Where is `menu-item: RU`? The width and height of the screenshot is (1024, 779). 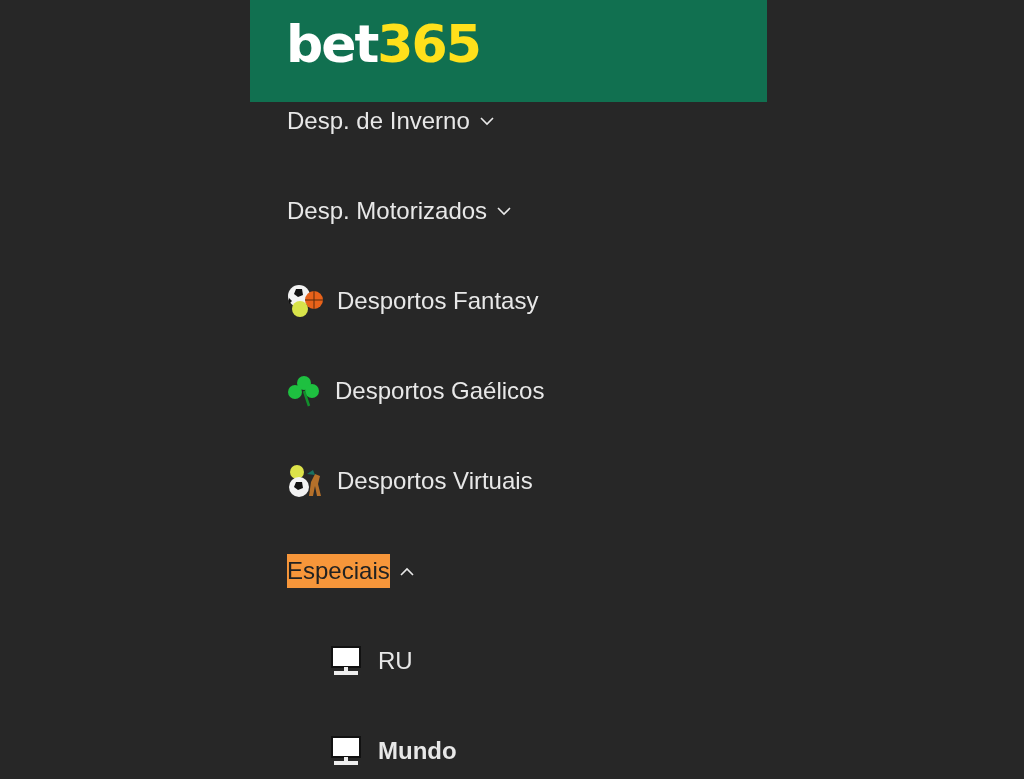 menu-item: RU is located at coordinates (371, 661).